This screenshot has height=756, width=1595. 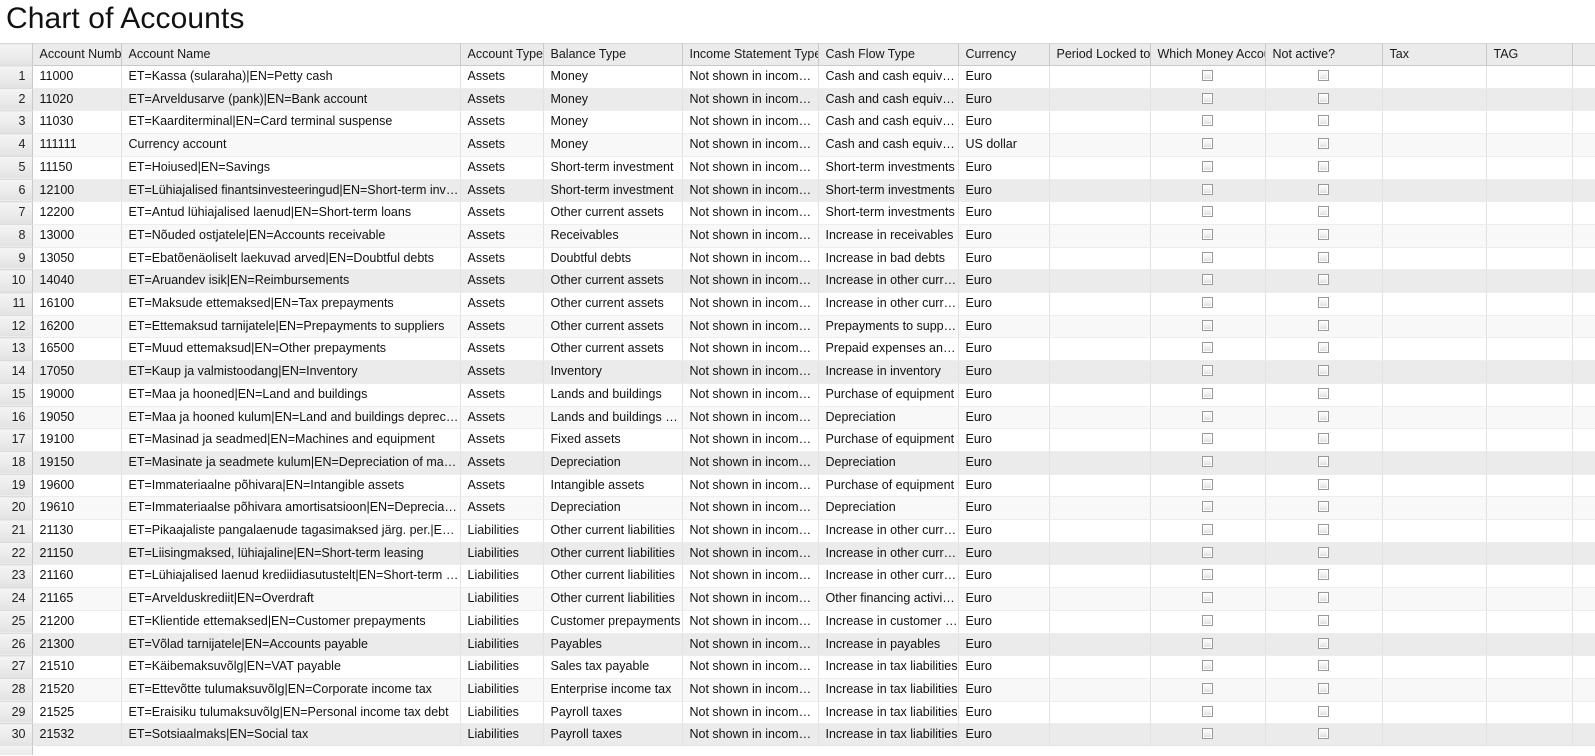 I want to click on cell-cash-flow-type: Increase in receivables, so click(x=888, y=236).